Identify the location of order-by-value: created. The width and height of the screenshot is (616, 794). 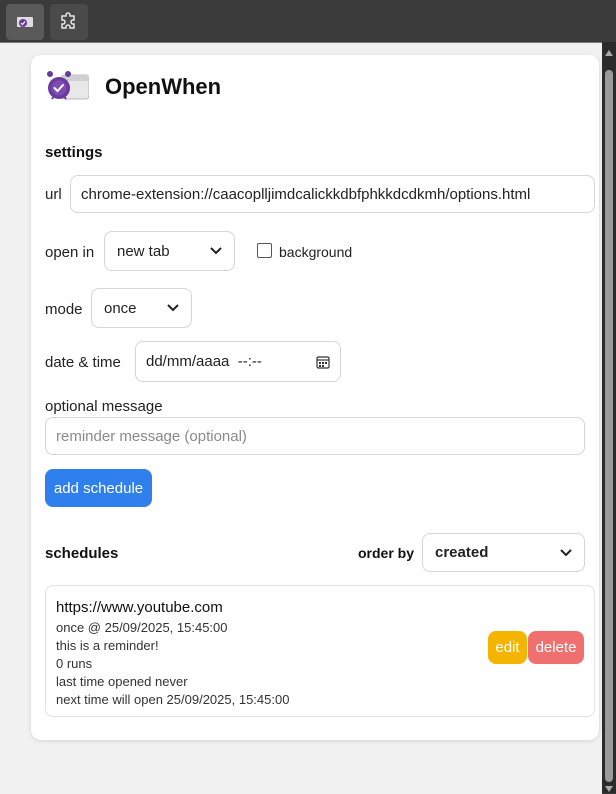
(462, 552).